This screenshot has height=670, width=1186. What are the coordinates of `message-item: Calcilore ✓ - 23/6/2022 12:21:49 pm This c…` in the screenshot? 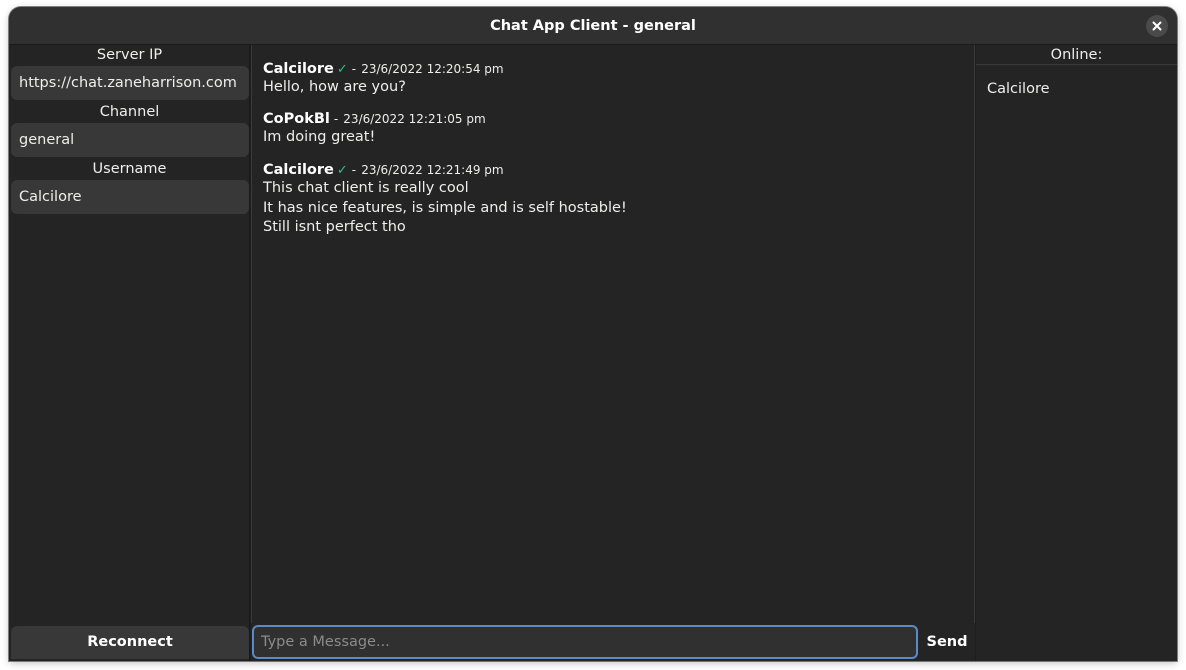 It's located at (613, 198).